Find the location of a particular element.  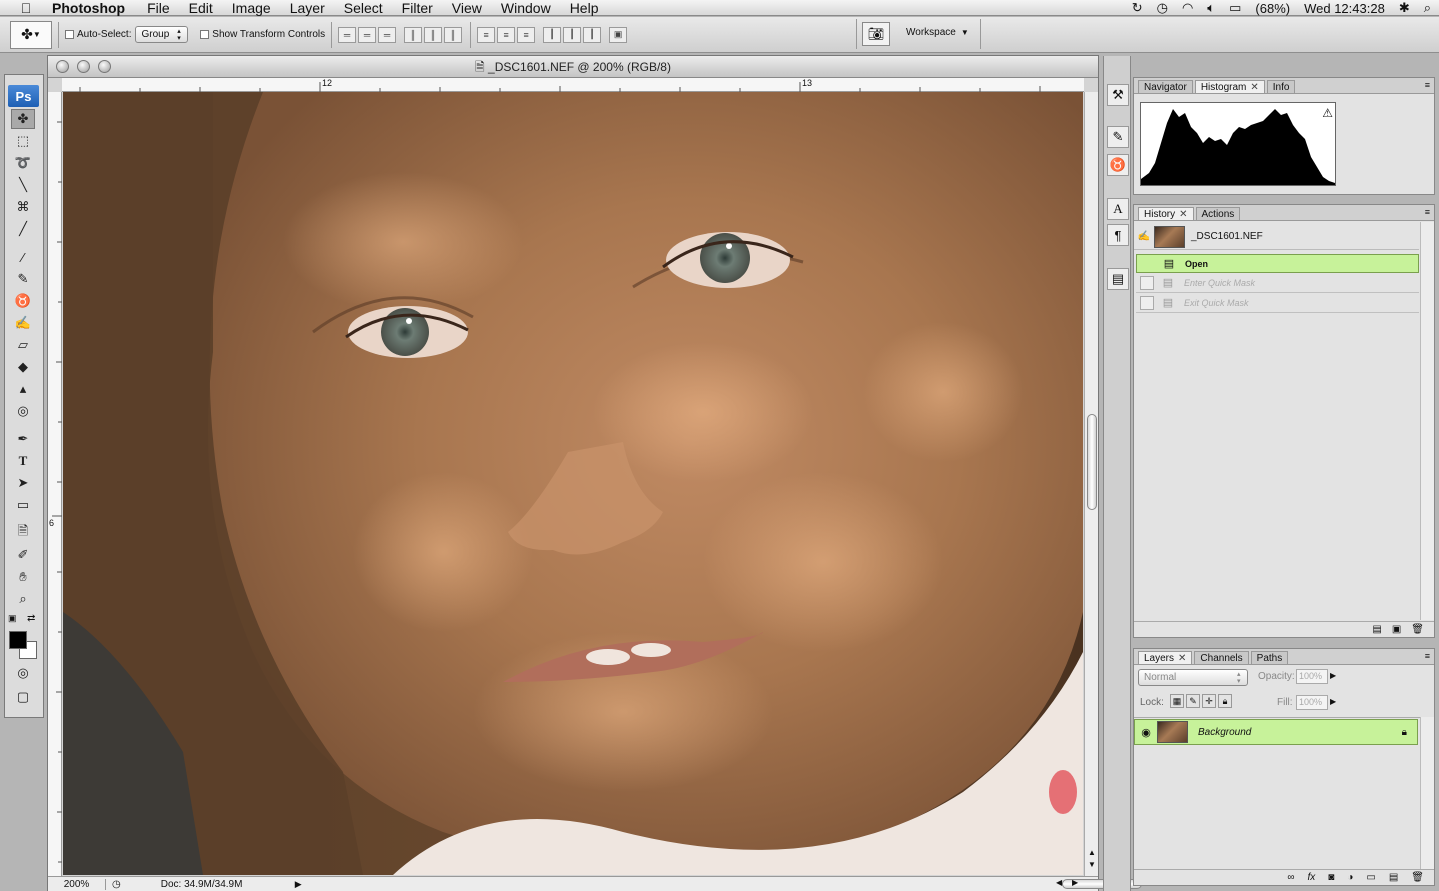

brushes-button: ✎ is located at coordinates (1118, 137).